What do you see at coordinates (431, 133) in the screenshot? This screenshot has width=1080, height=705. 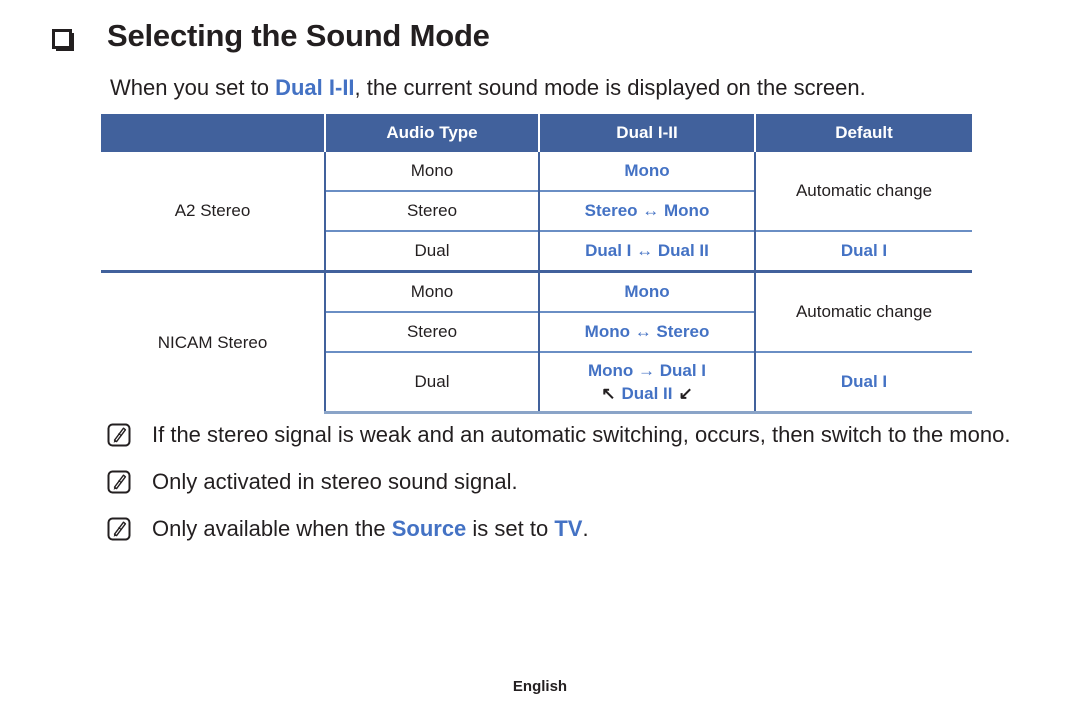 I see `header-cell-audio-type: Audio Type` at bounding box center [431, 133].